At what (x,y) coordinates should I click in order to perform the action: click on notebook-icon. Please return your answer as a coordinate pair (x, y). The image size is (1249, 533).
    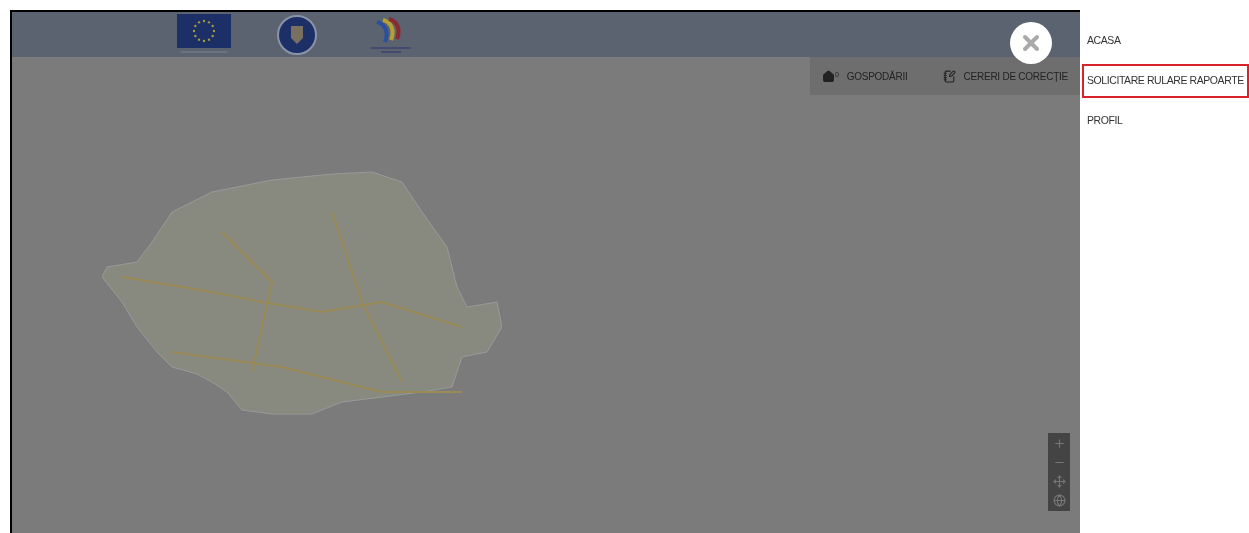
    Looking at the image, I should click on (949, 76).